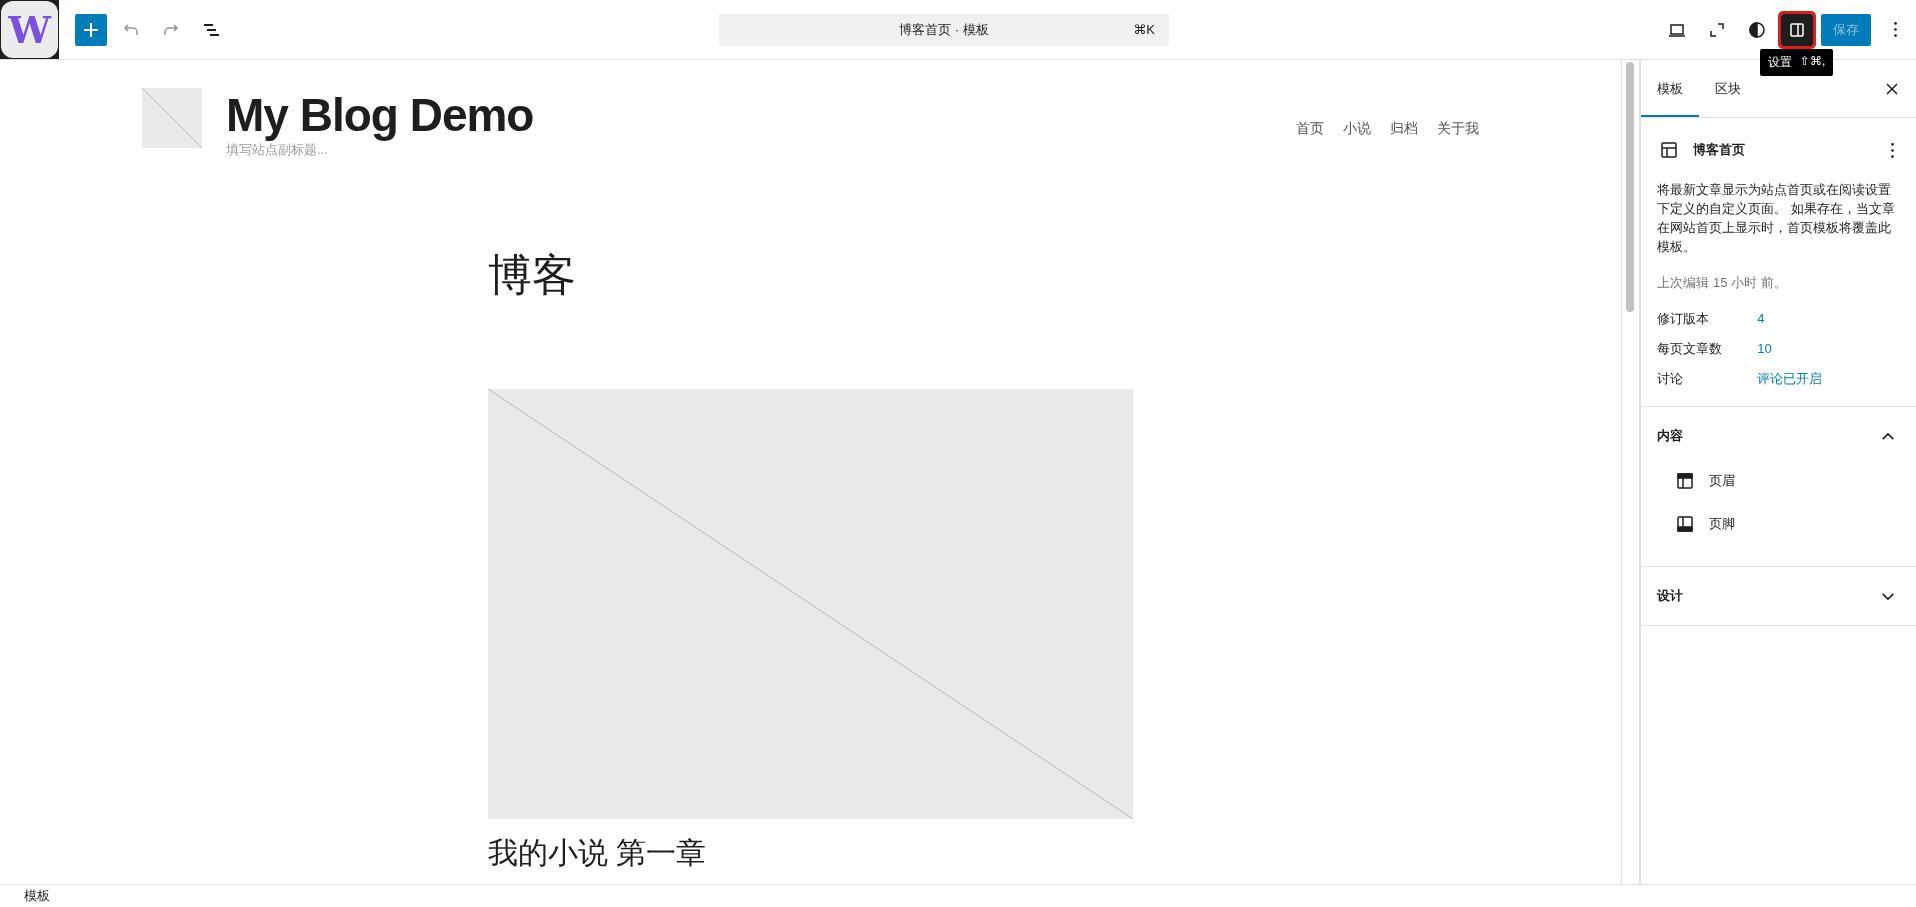 This screenshot has width=1916, height=907. I want to click on template-name: 博客首页, so click(1719, 150).